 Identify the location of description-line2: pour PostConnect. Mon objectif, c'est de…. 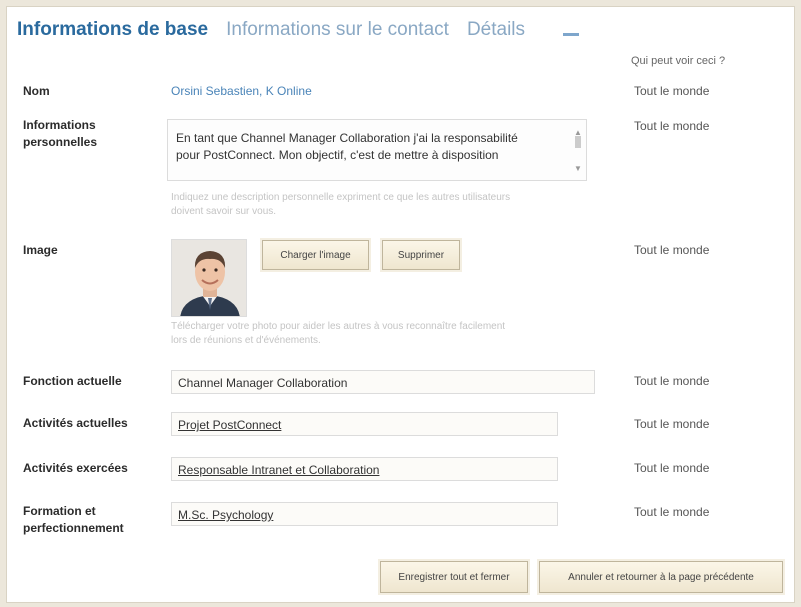
(337, 155).